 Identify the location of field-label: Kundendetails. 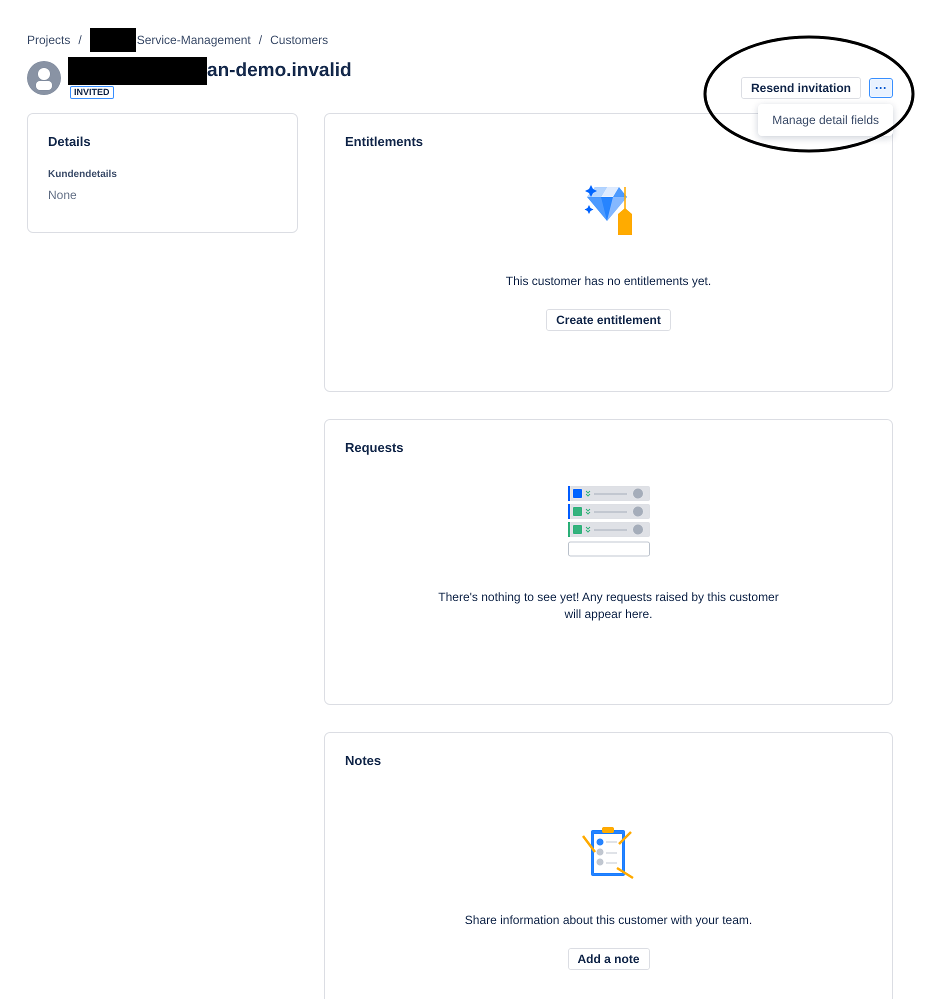
(83, 174).